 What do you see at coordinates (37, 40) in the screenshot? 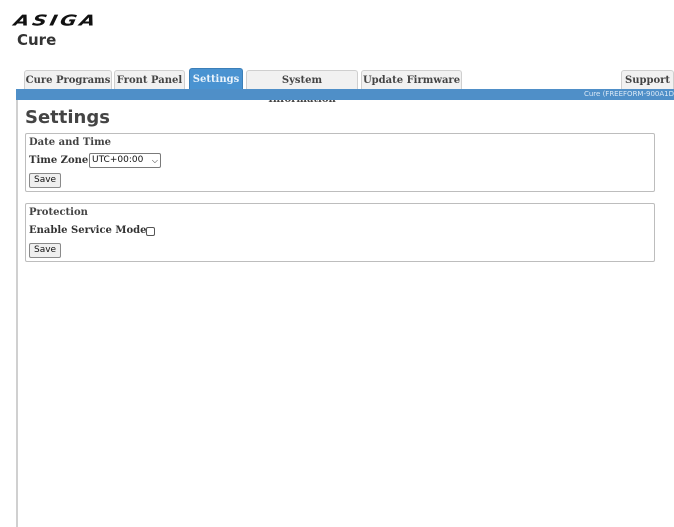
I see `app-title: Cure` at bounding box center [37, 40].